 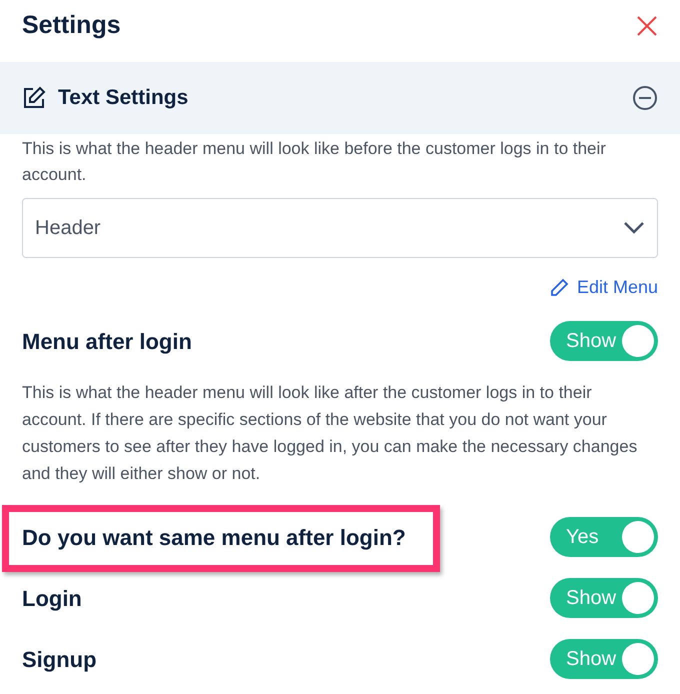 What do you see at coordinates (34, 98) in the screenshot?
I see `edit-icon` at bounding box center [34, 98].